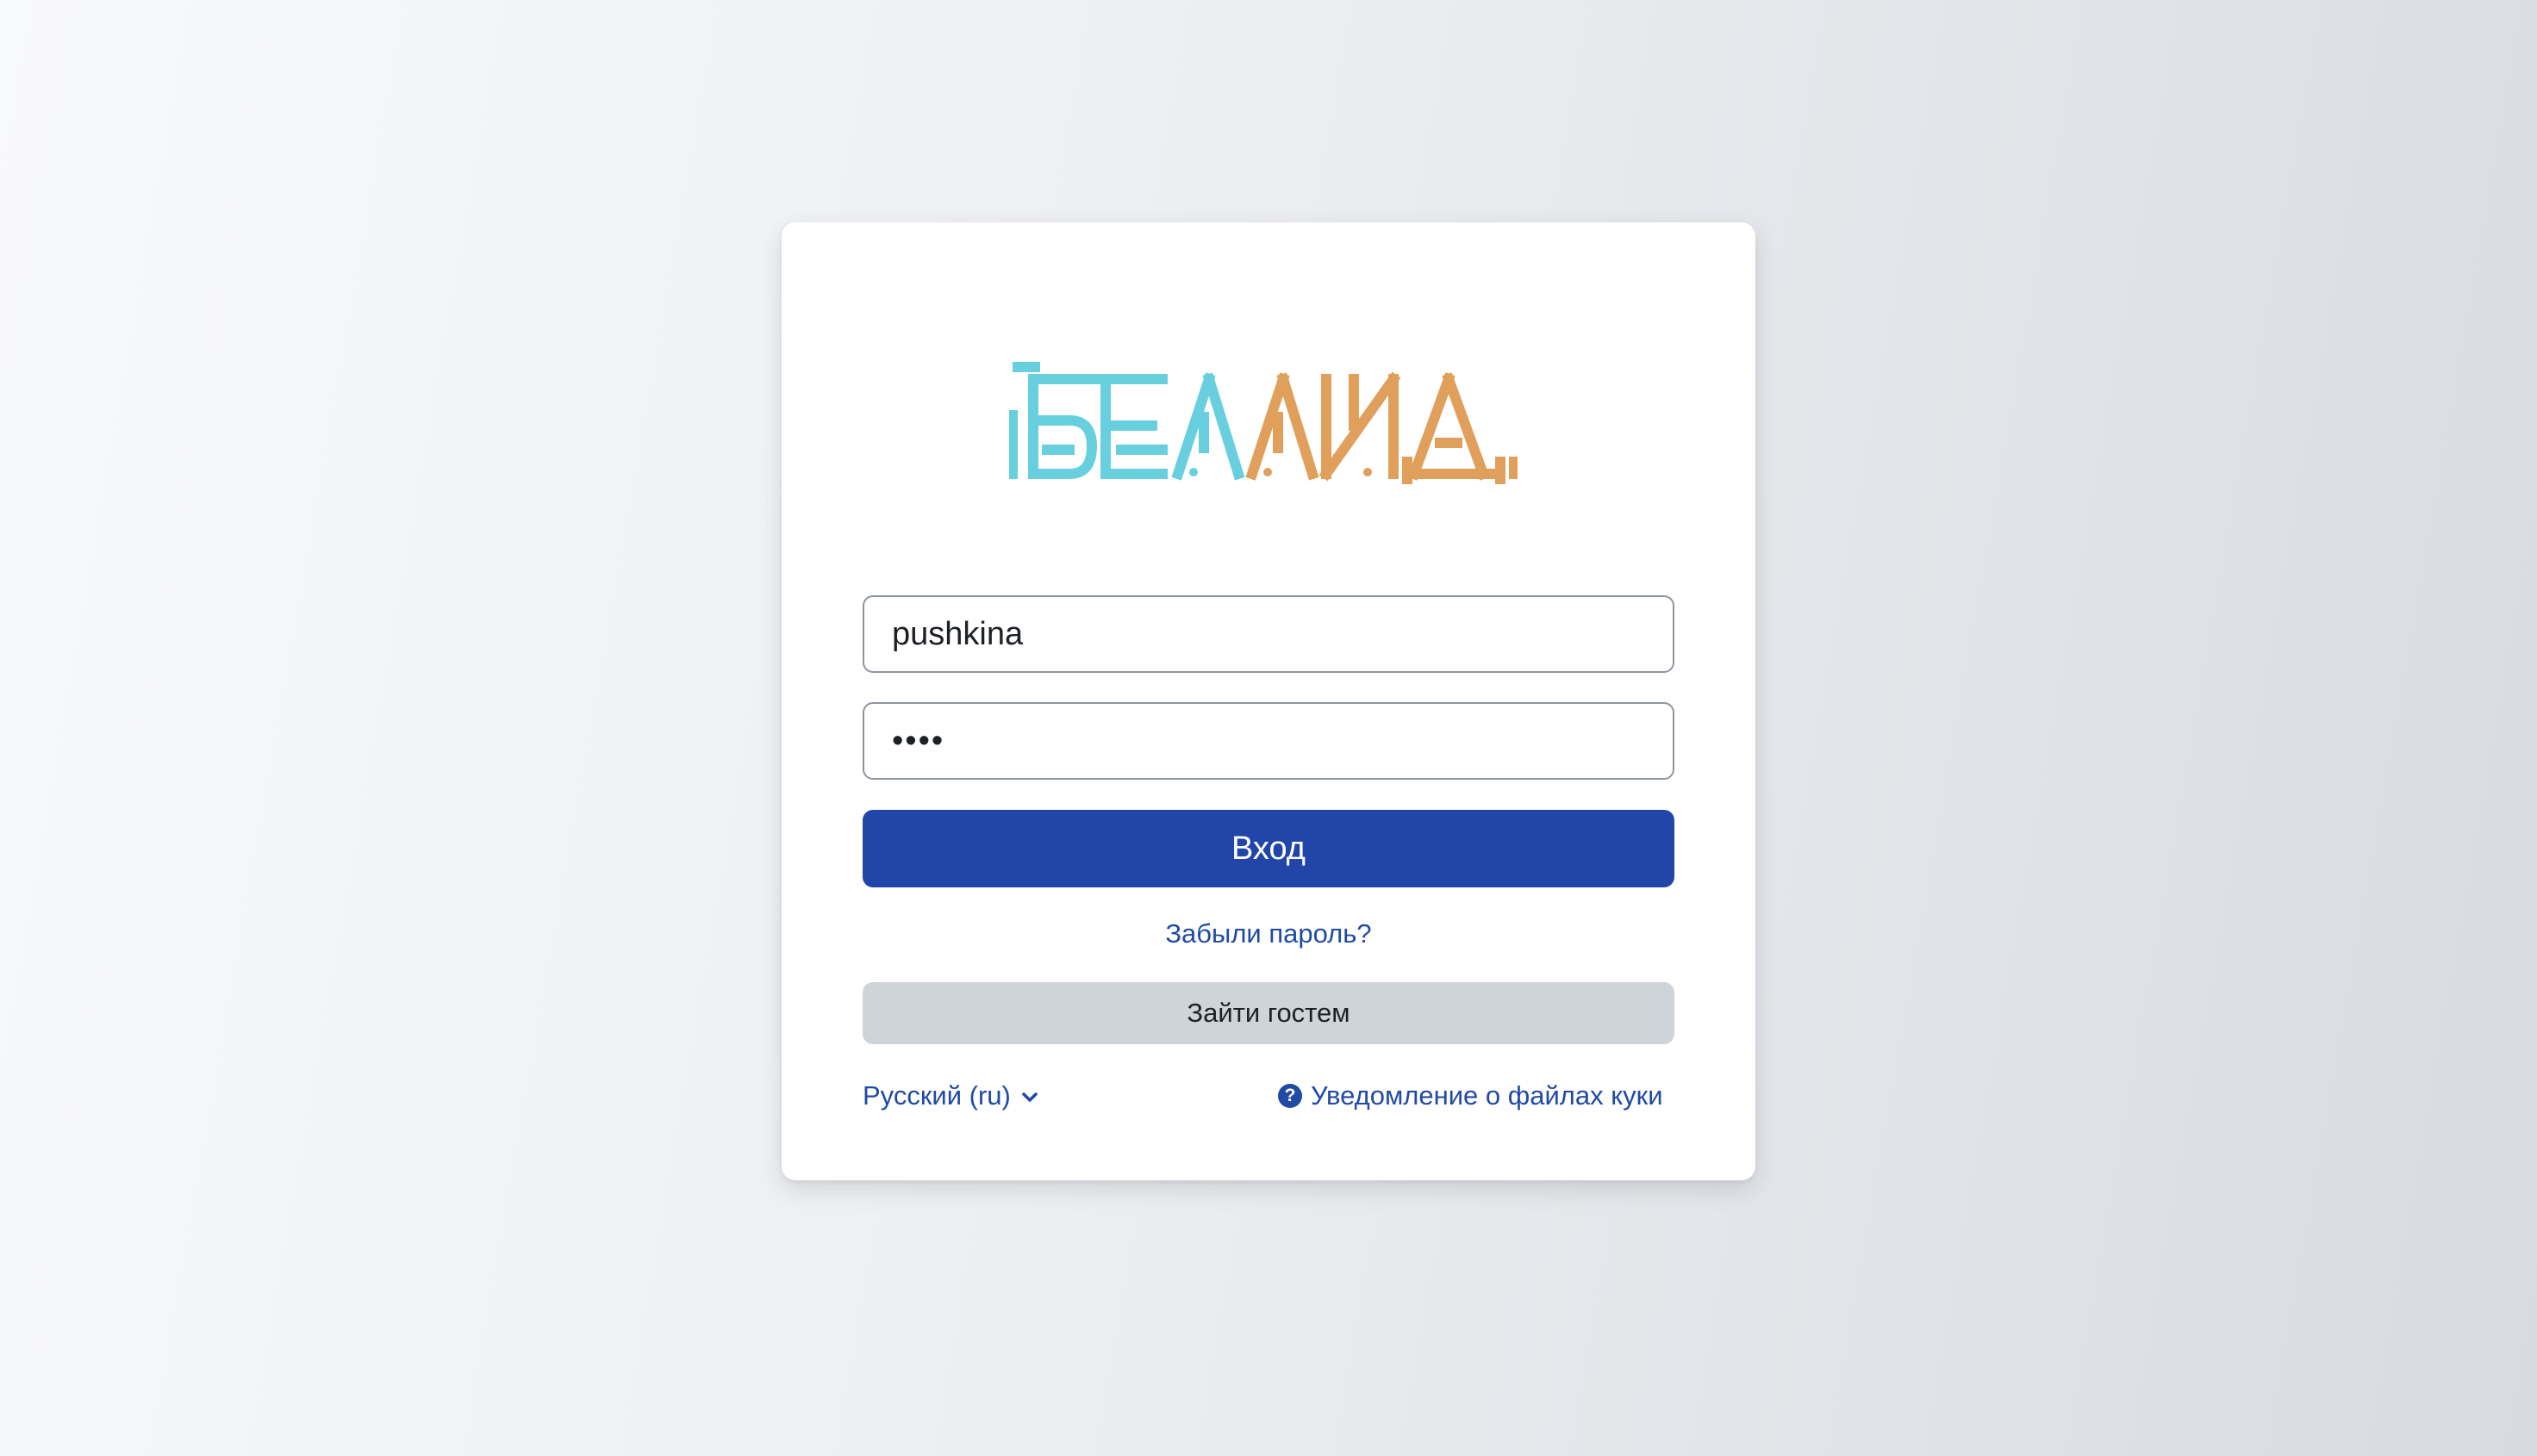 This screenshot has height=1456, width=2537. What do you see at coordinates (1268, 741) in the screenshot?
I see `password-input` at bounding box center [1268, 741].